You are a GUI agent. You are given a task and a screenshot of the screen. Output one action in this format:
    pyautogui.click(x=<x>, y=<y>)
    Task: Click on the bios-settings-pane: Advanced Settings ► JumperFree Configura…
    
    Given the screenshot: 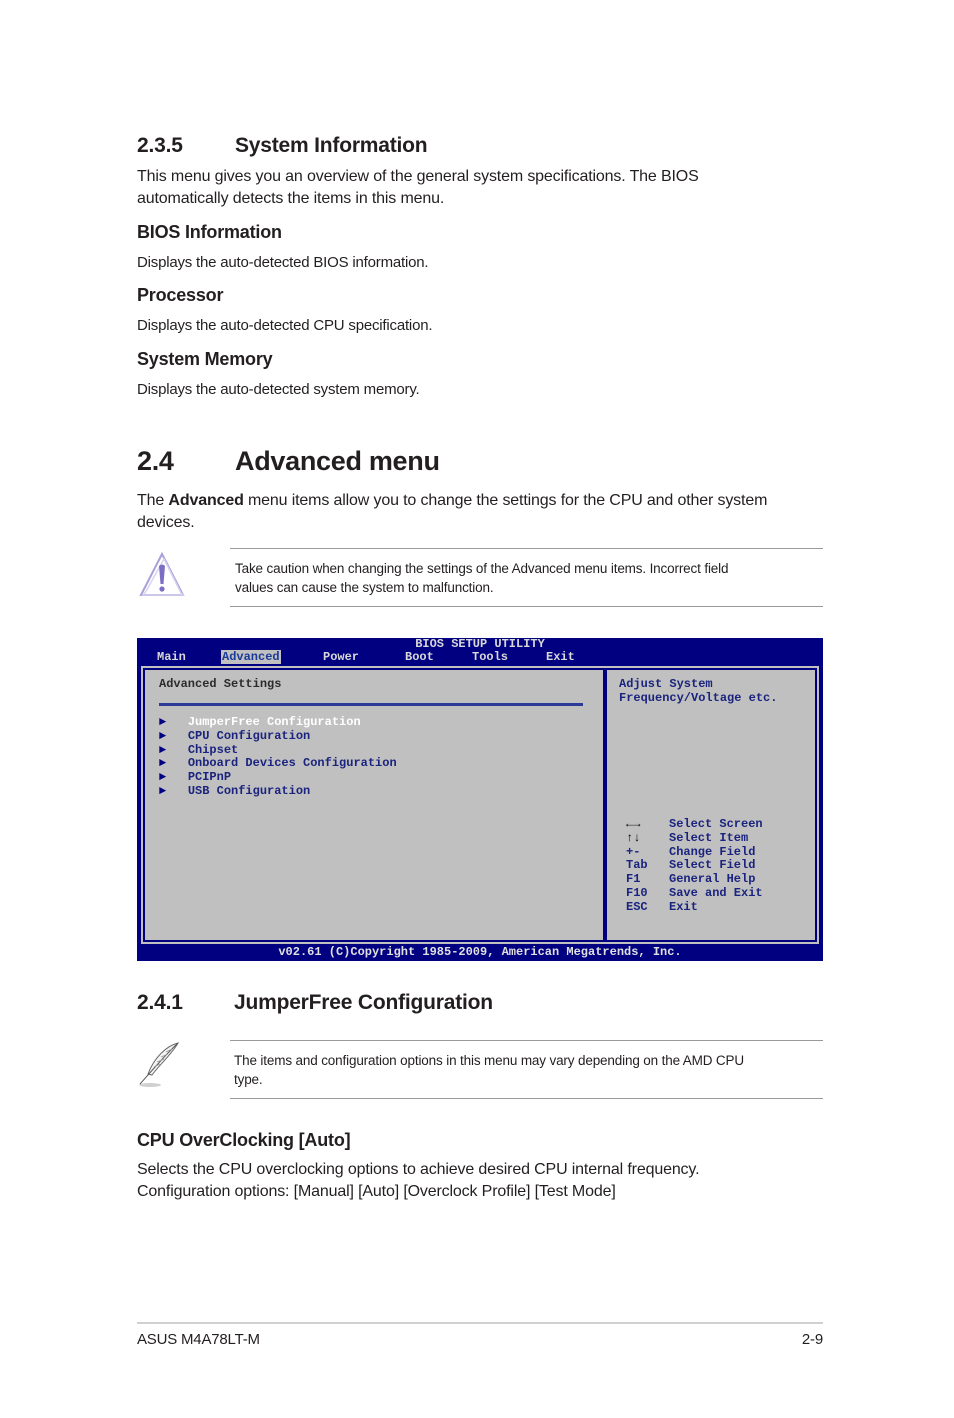 What is the action you would take?
    pyautogui.click(x=374, y=805)
    